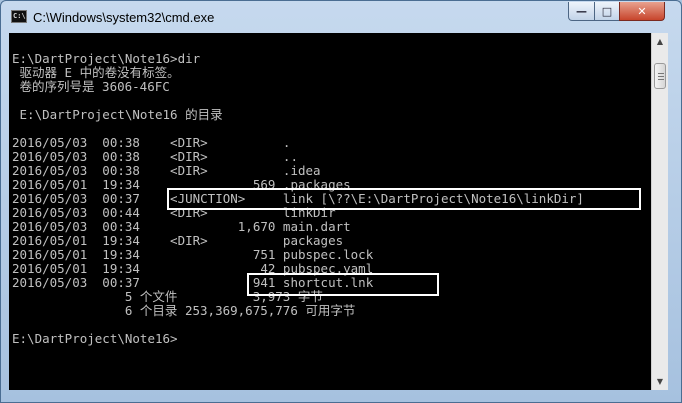  I want to click on scroll-down-arrow-icon: ▼, so click(660, 381).